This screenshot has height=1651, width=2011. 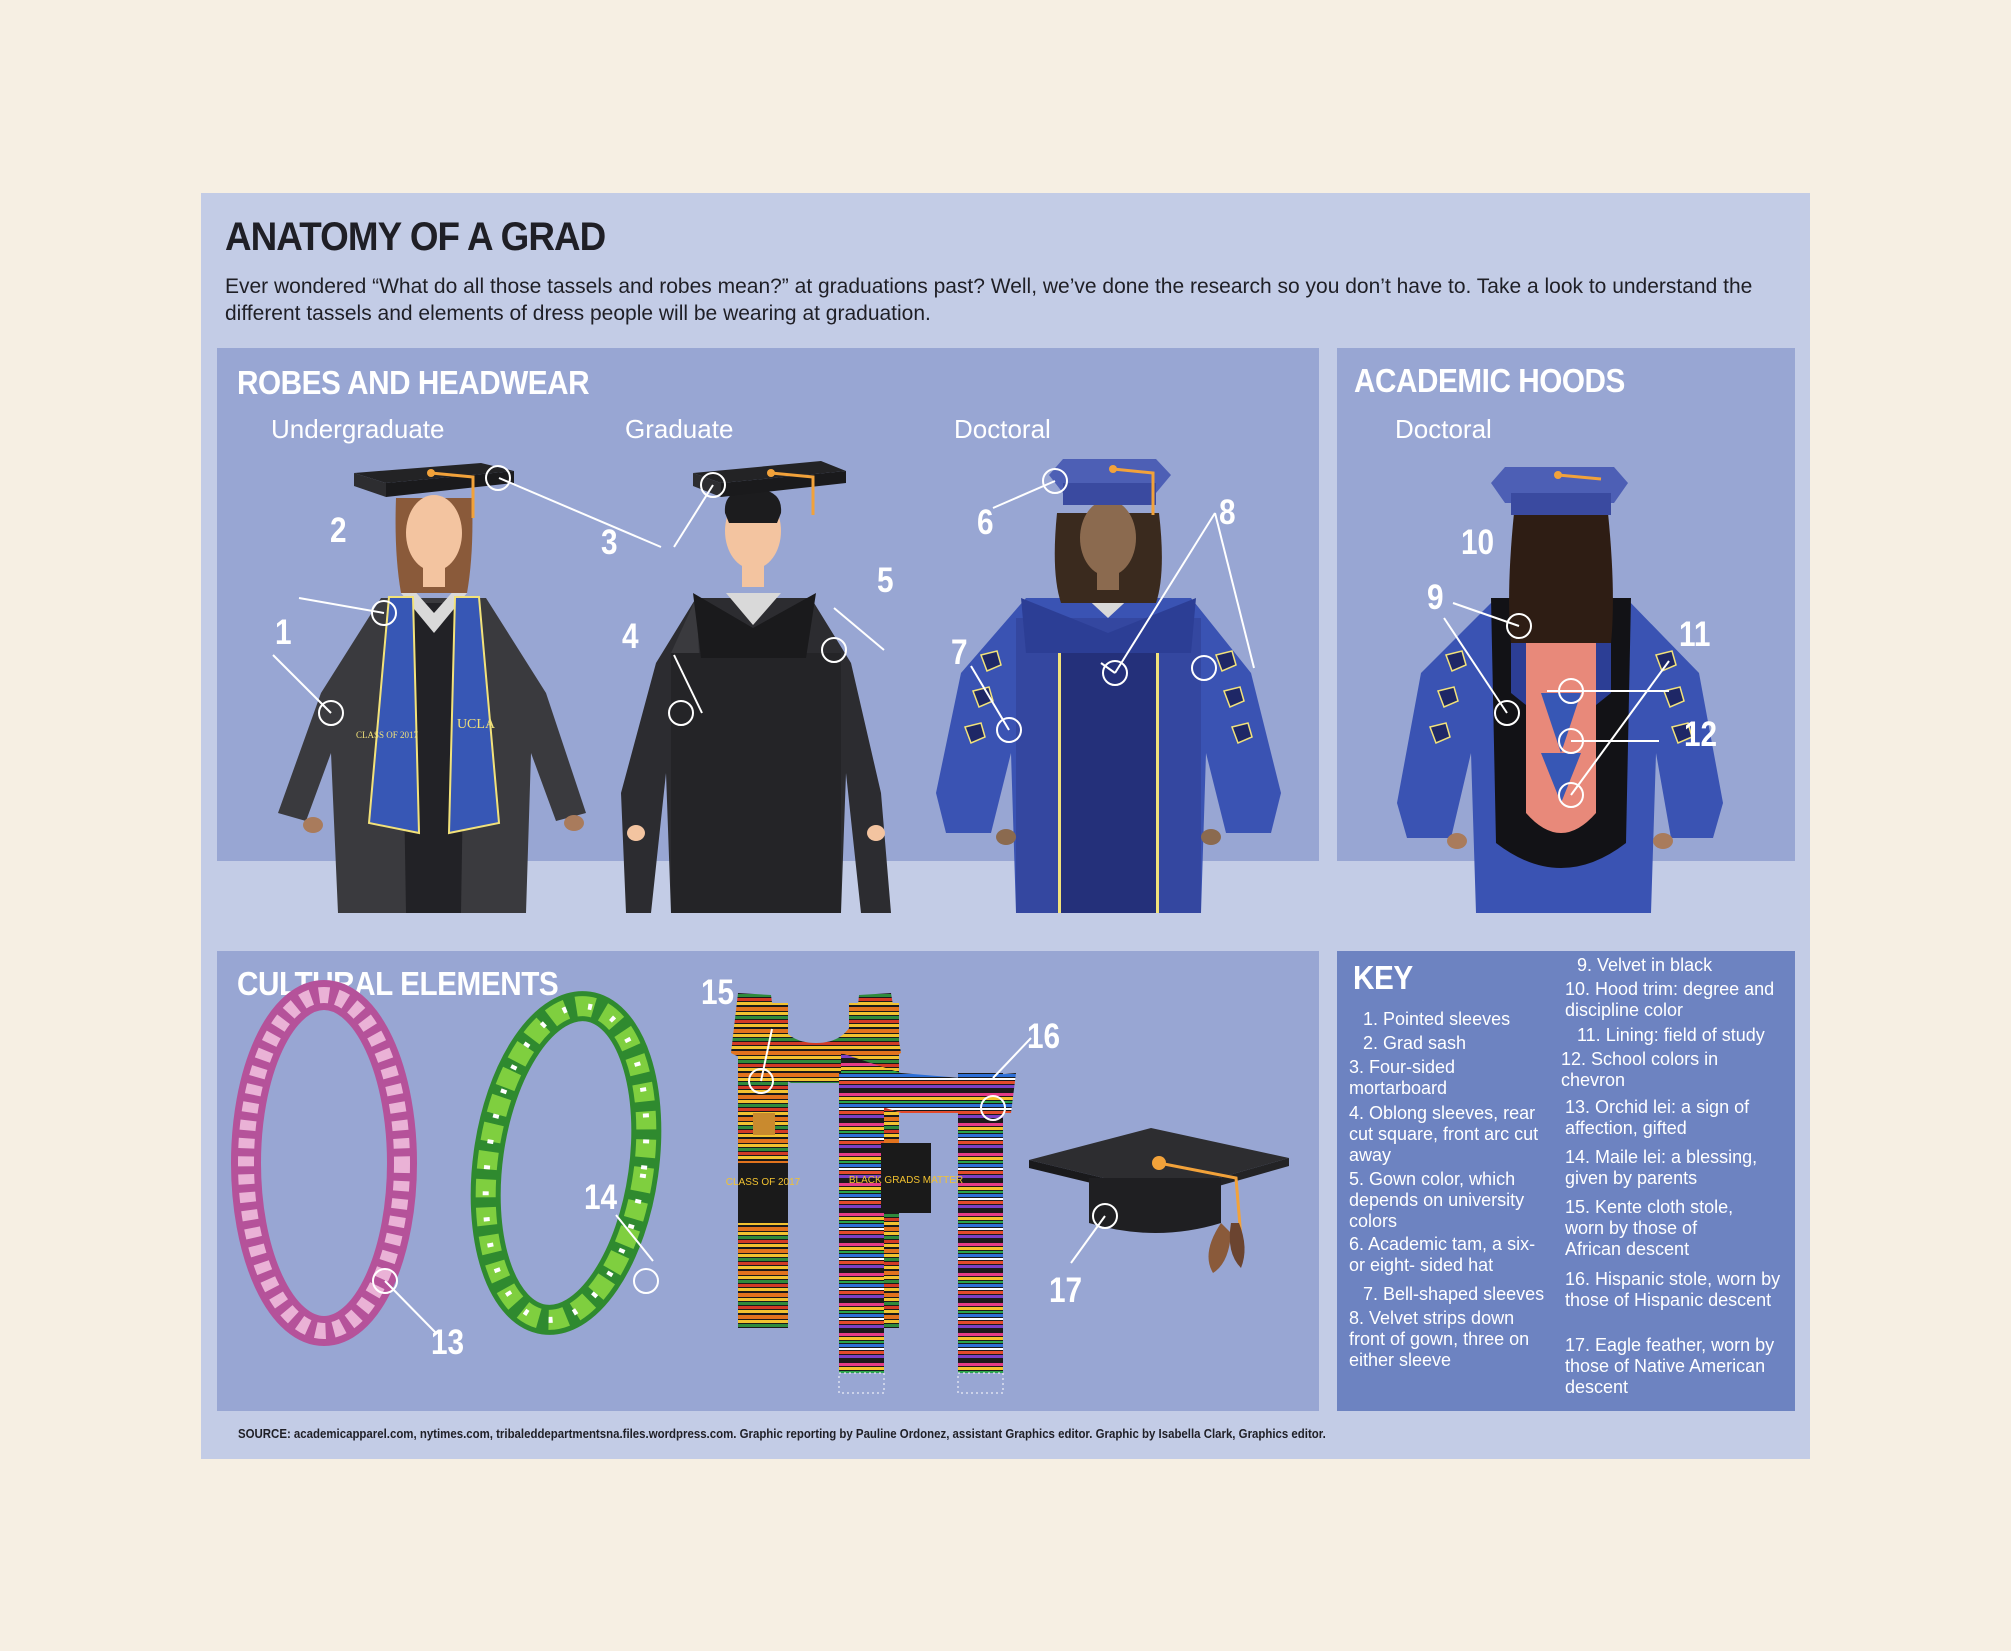 I want to click on callout-number: 2, so click(x=338, y=530).